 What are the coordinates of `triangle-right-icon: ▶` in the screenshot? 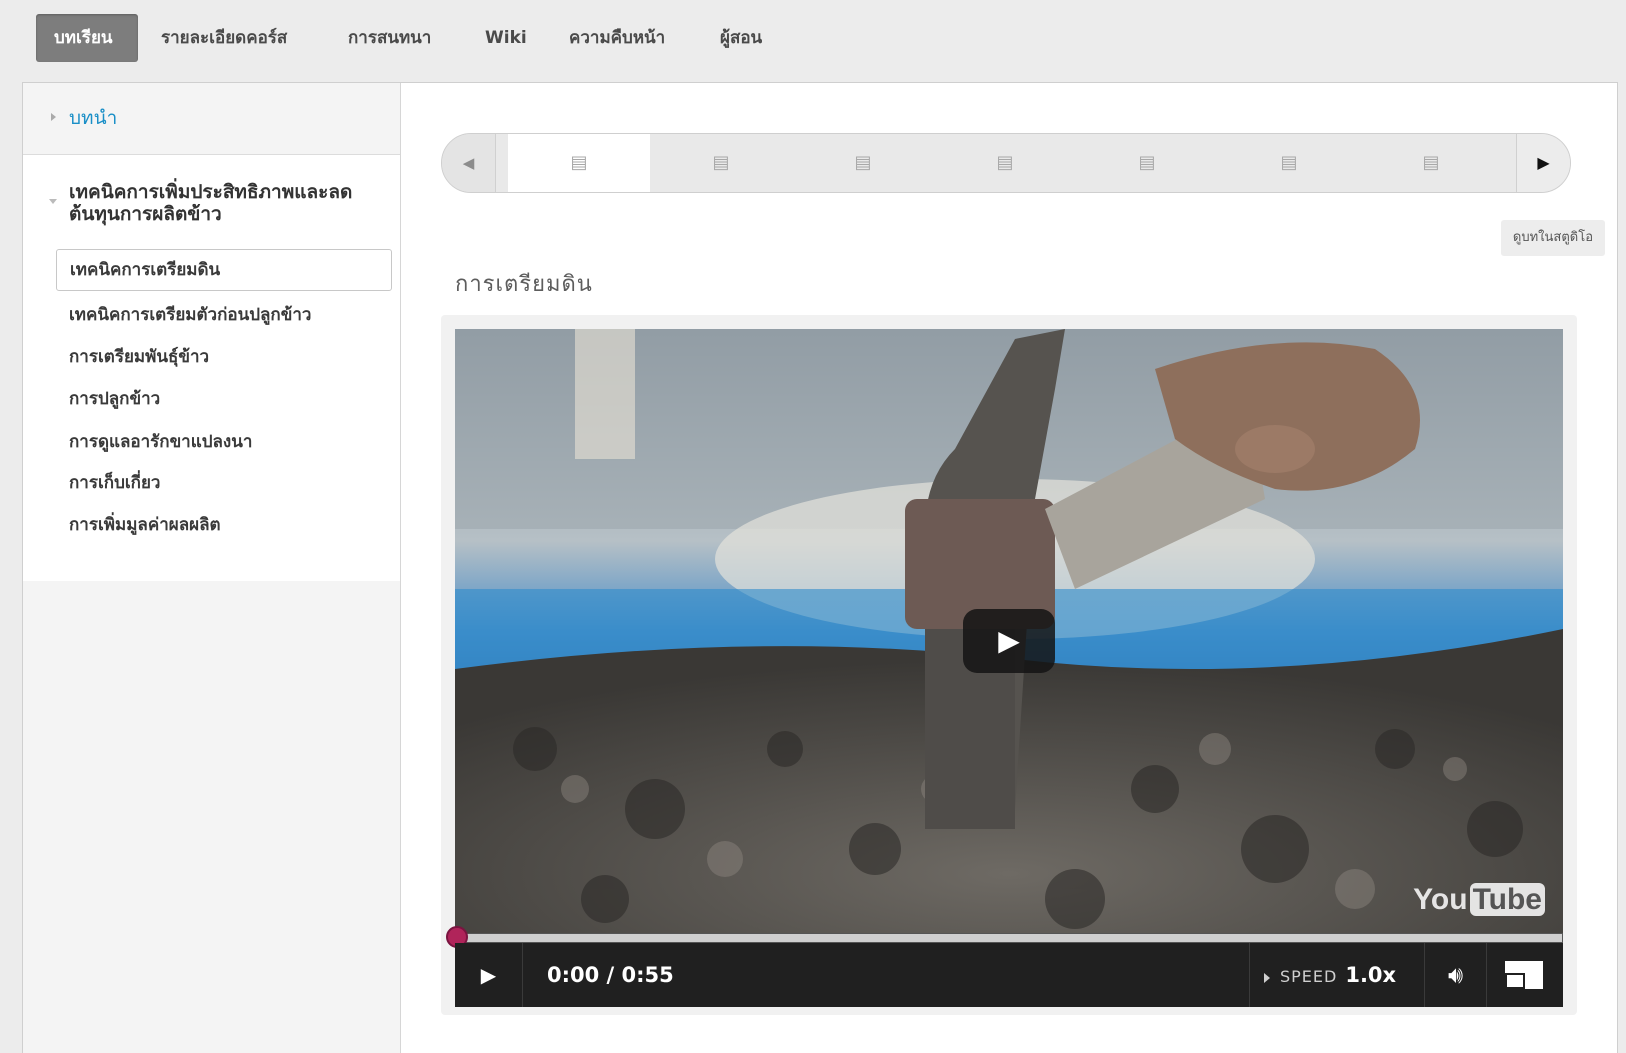 It's located at (1543, 162).